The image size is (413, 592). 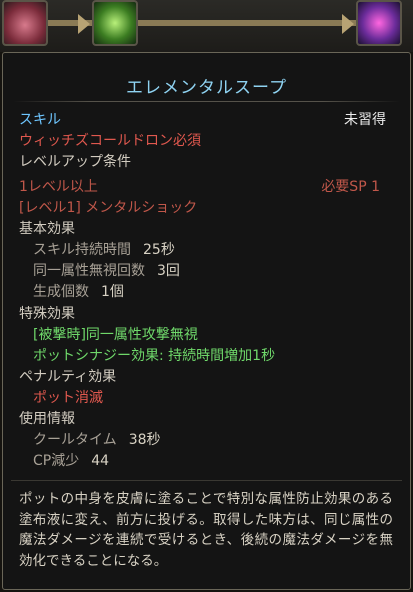 What do you see at coordinates (168, 271) in the screenshot?
I see `effect-value: 3回` at bounding box center [168, 271].